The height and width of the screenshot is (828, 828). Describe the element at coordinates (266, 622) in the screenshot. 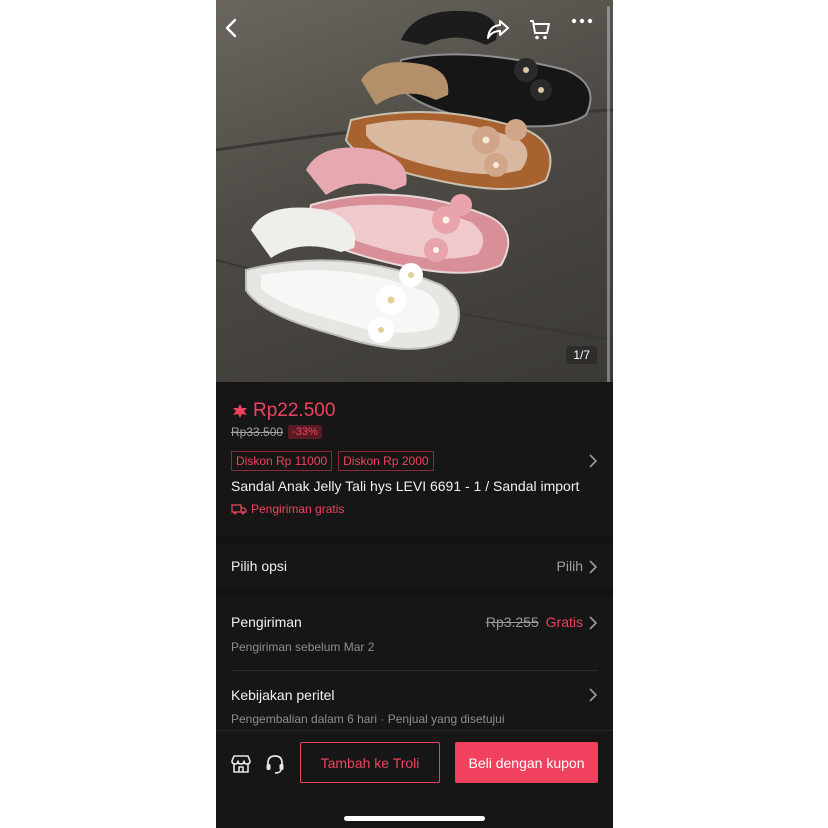

I see `shipping-label: Pengiriman` at that location.